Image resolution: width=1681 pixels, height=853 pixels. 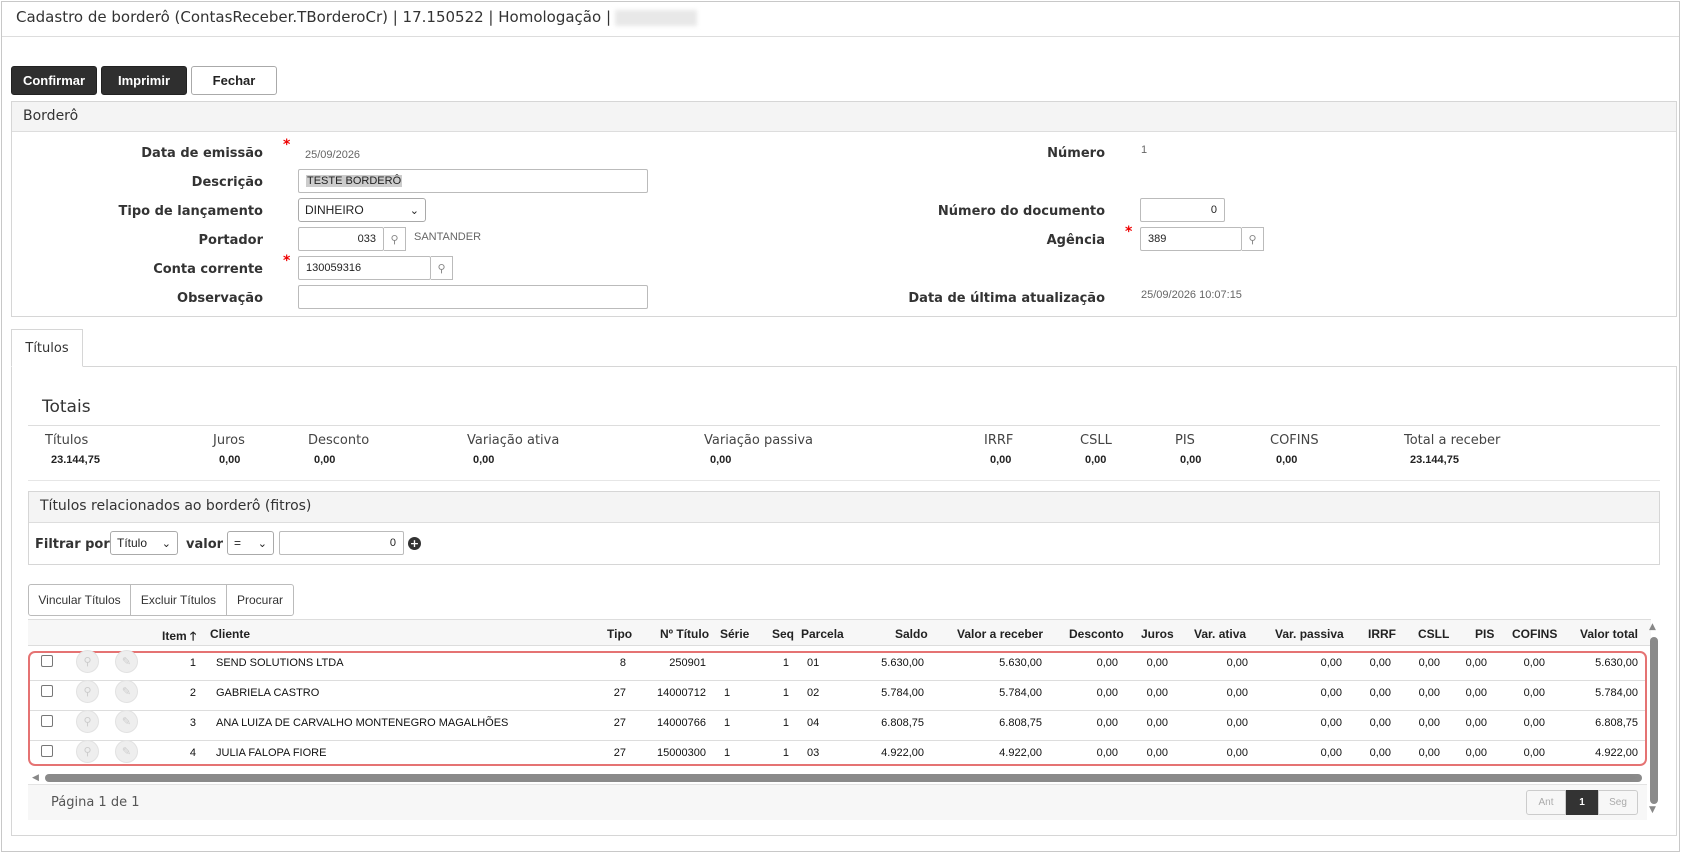 What do you see at coordinates (1309, 634) in the screenshot?
I see `col-var-passiva-header: Var. passiva` at bounding box center [1309, 634].